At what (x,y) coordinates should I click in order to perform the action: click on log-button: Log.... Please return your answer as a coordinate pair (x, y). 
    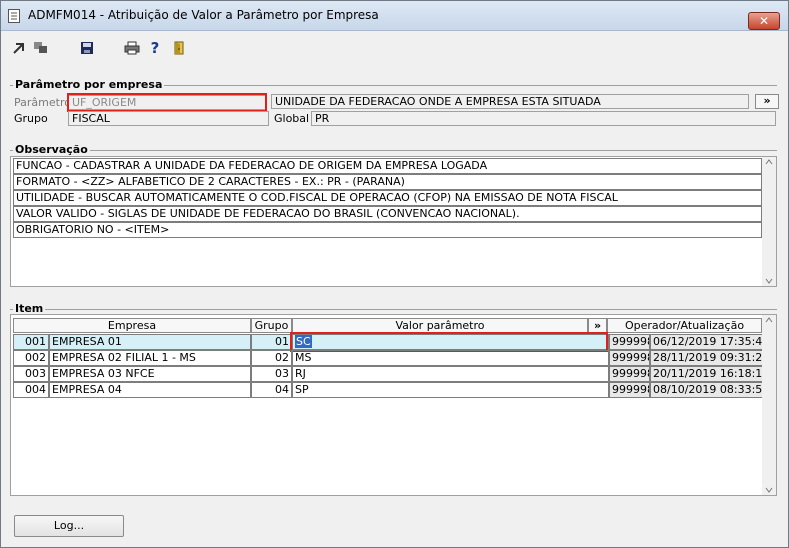
    Looking at the image, I should click on (69, 526).